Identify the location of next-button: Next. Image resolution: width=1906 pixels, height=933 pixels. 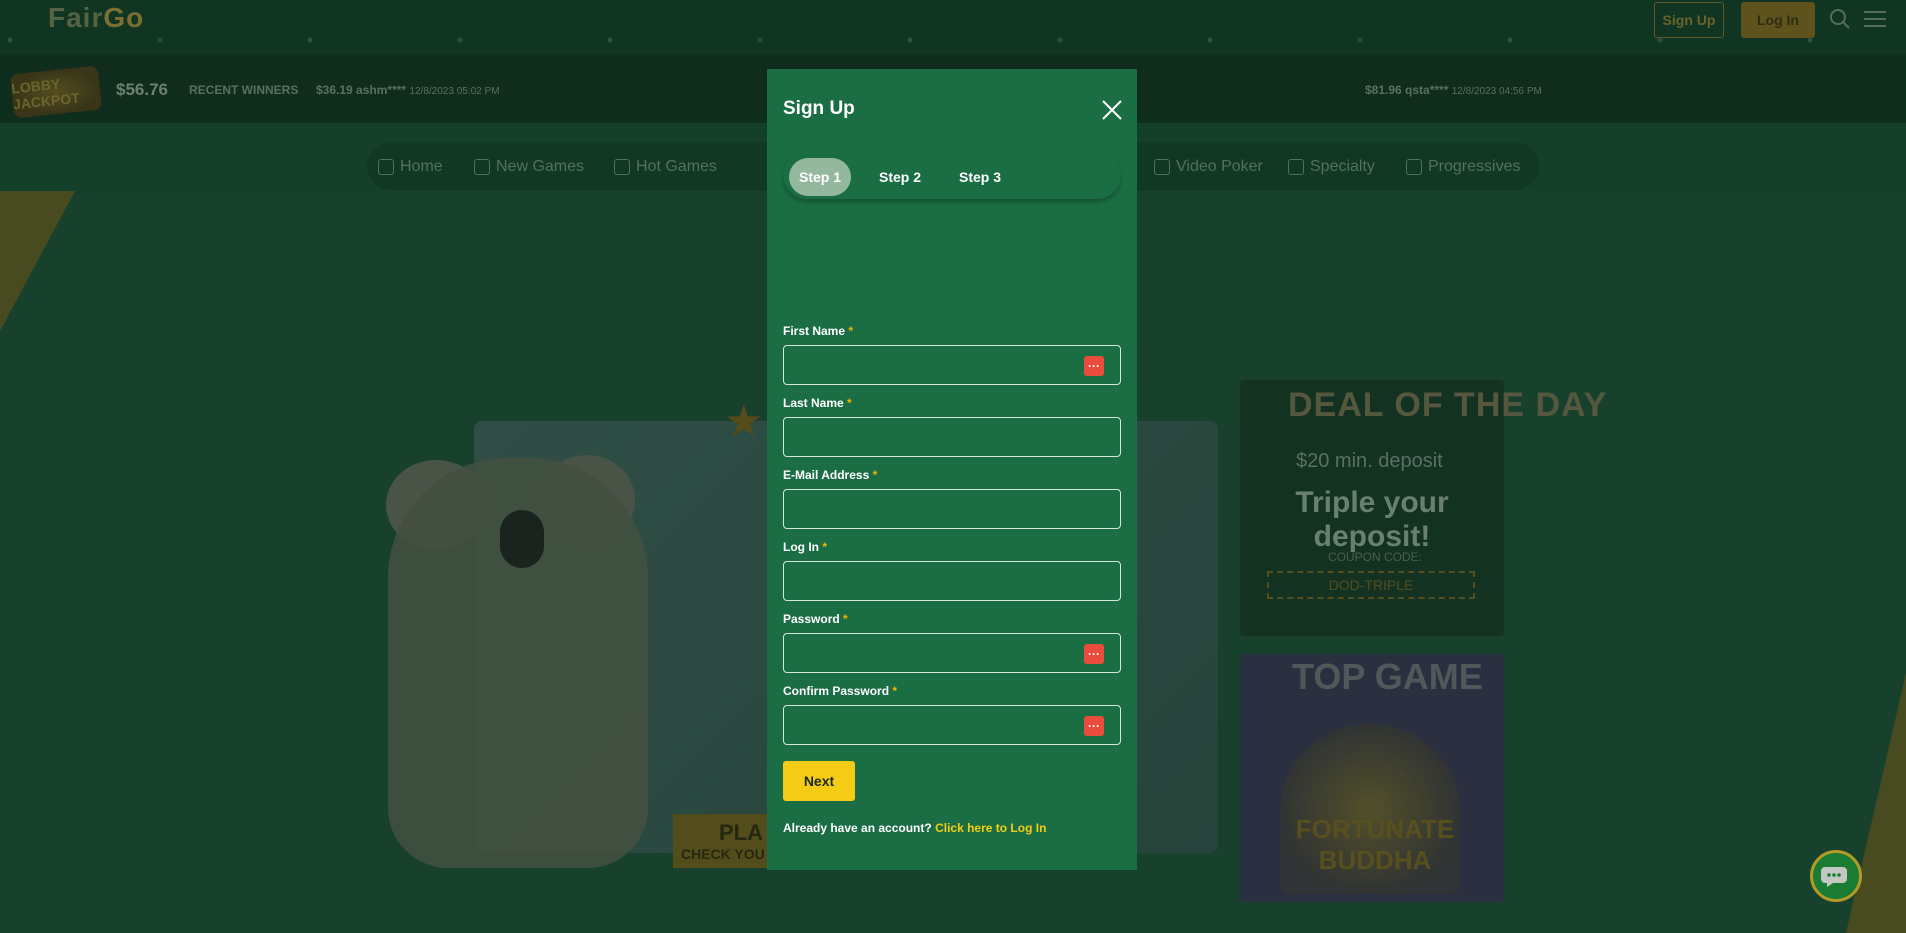
(819, 781).